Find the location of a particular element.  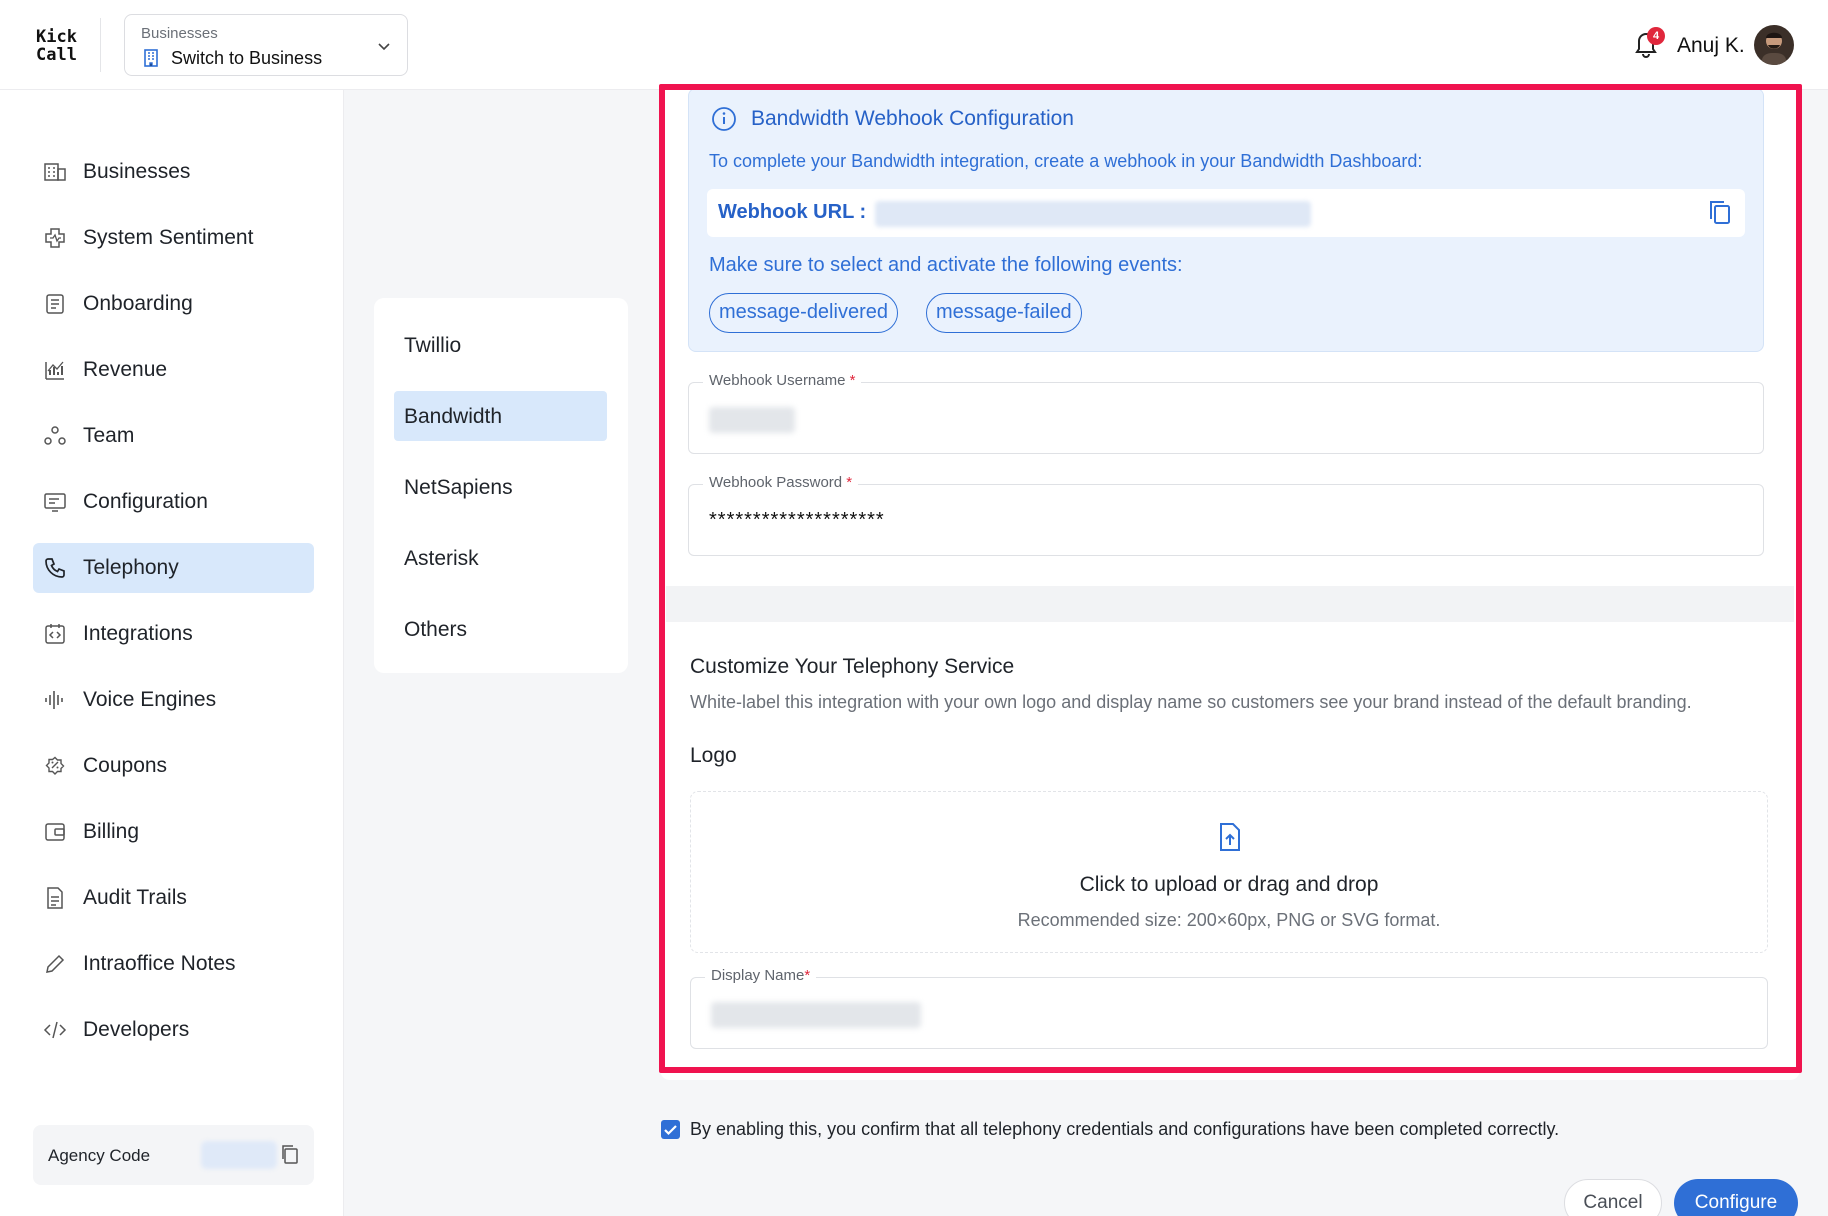

waveform-icon is located at coordinates (54, 700).